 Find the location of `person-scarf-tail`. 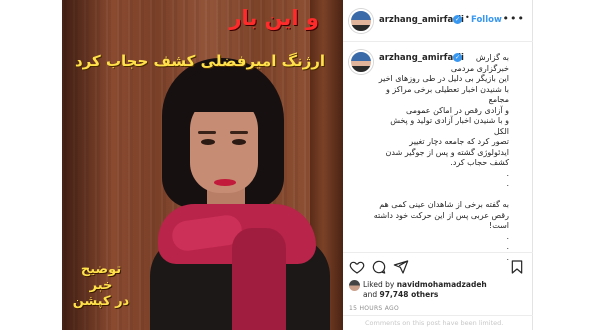

person-scarf-tail is located at coordinates (259, 279).